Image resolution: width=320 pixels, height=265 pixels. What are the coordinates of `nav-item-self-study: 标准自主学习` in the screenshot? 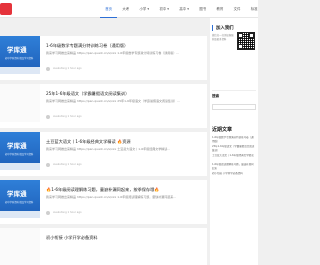 It's located at (252, 9).